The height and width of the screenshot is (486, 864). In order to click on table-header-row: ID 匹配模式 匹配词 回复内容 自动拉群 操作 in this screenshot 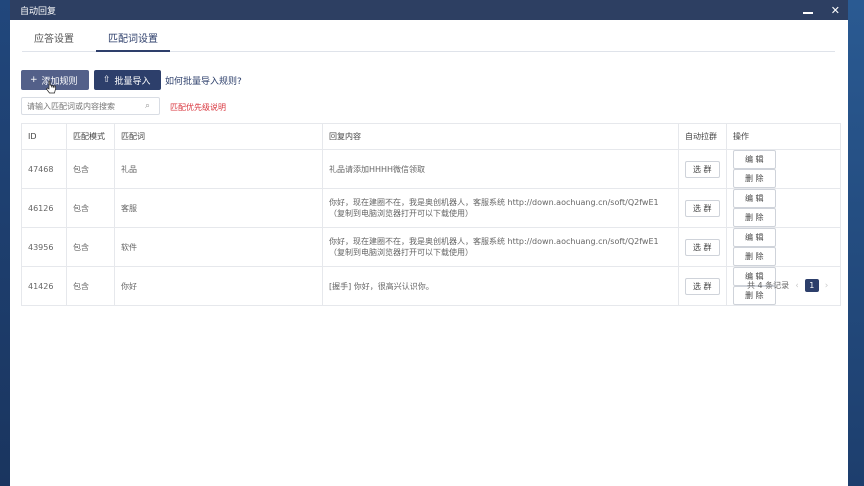, I will do `click(431, 136)`.